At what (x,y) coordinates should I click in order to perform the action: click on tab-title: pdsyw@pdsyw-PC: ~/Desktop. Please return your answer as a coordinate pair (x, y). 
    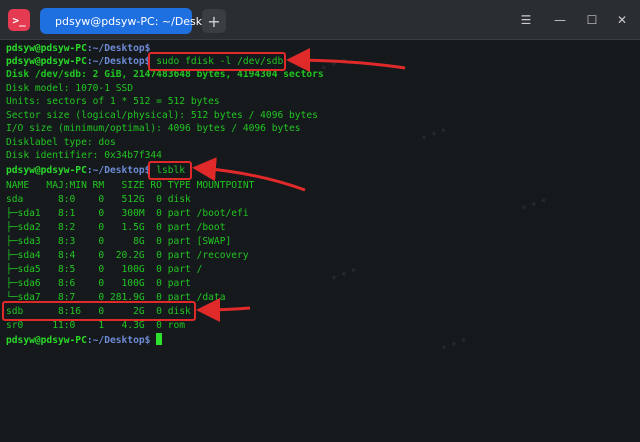
    Looking at the image, I should click on (138, 21).